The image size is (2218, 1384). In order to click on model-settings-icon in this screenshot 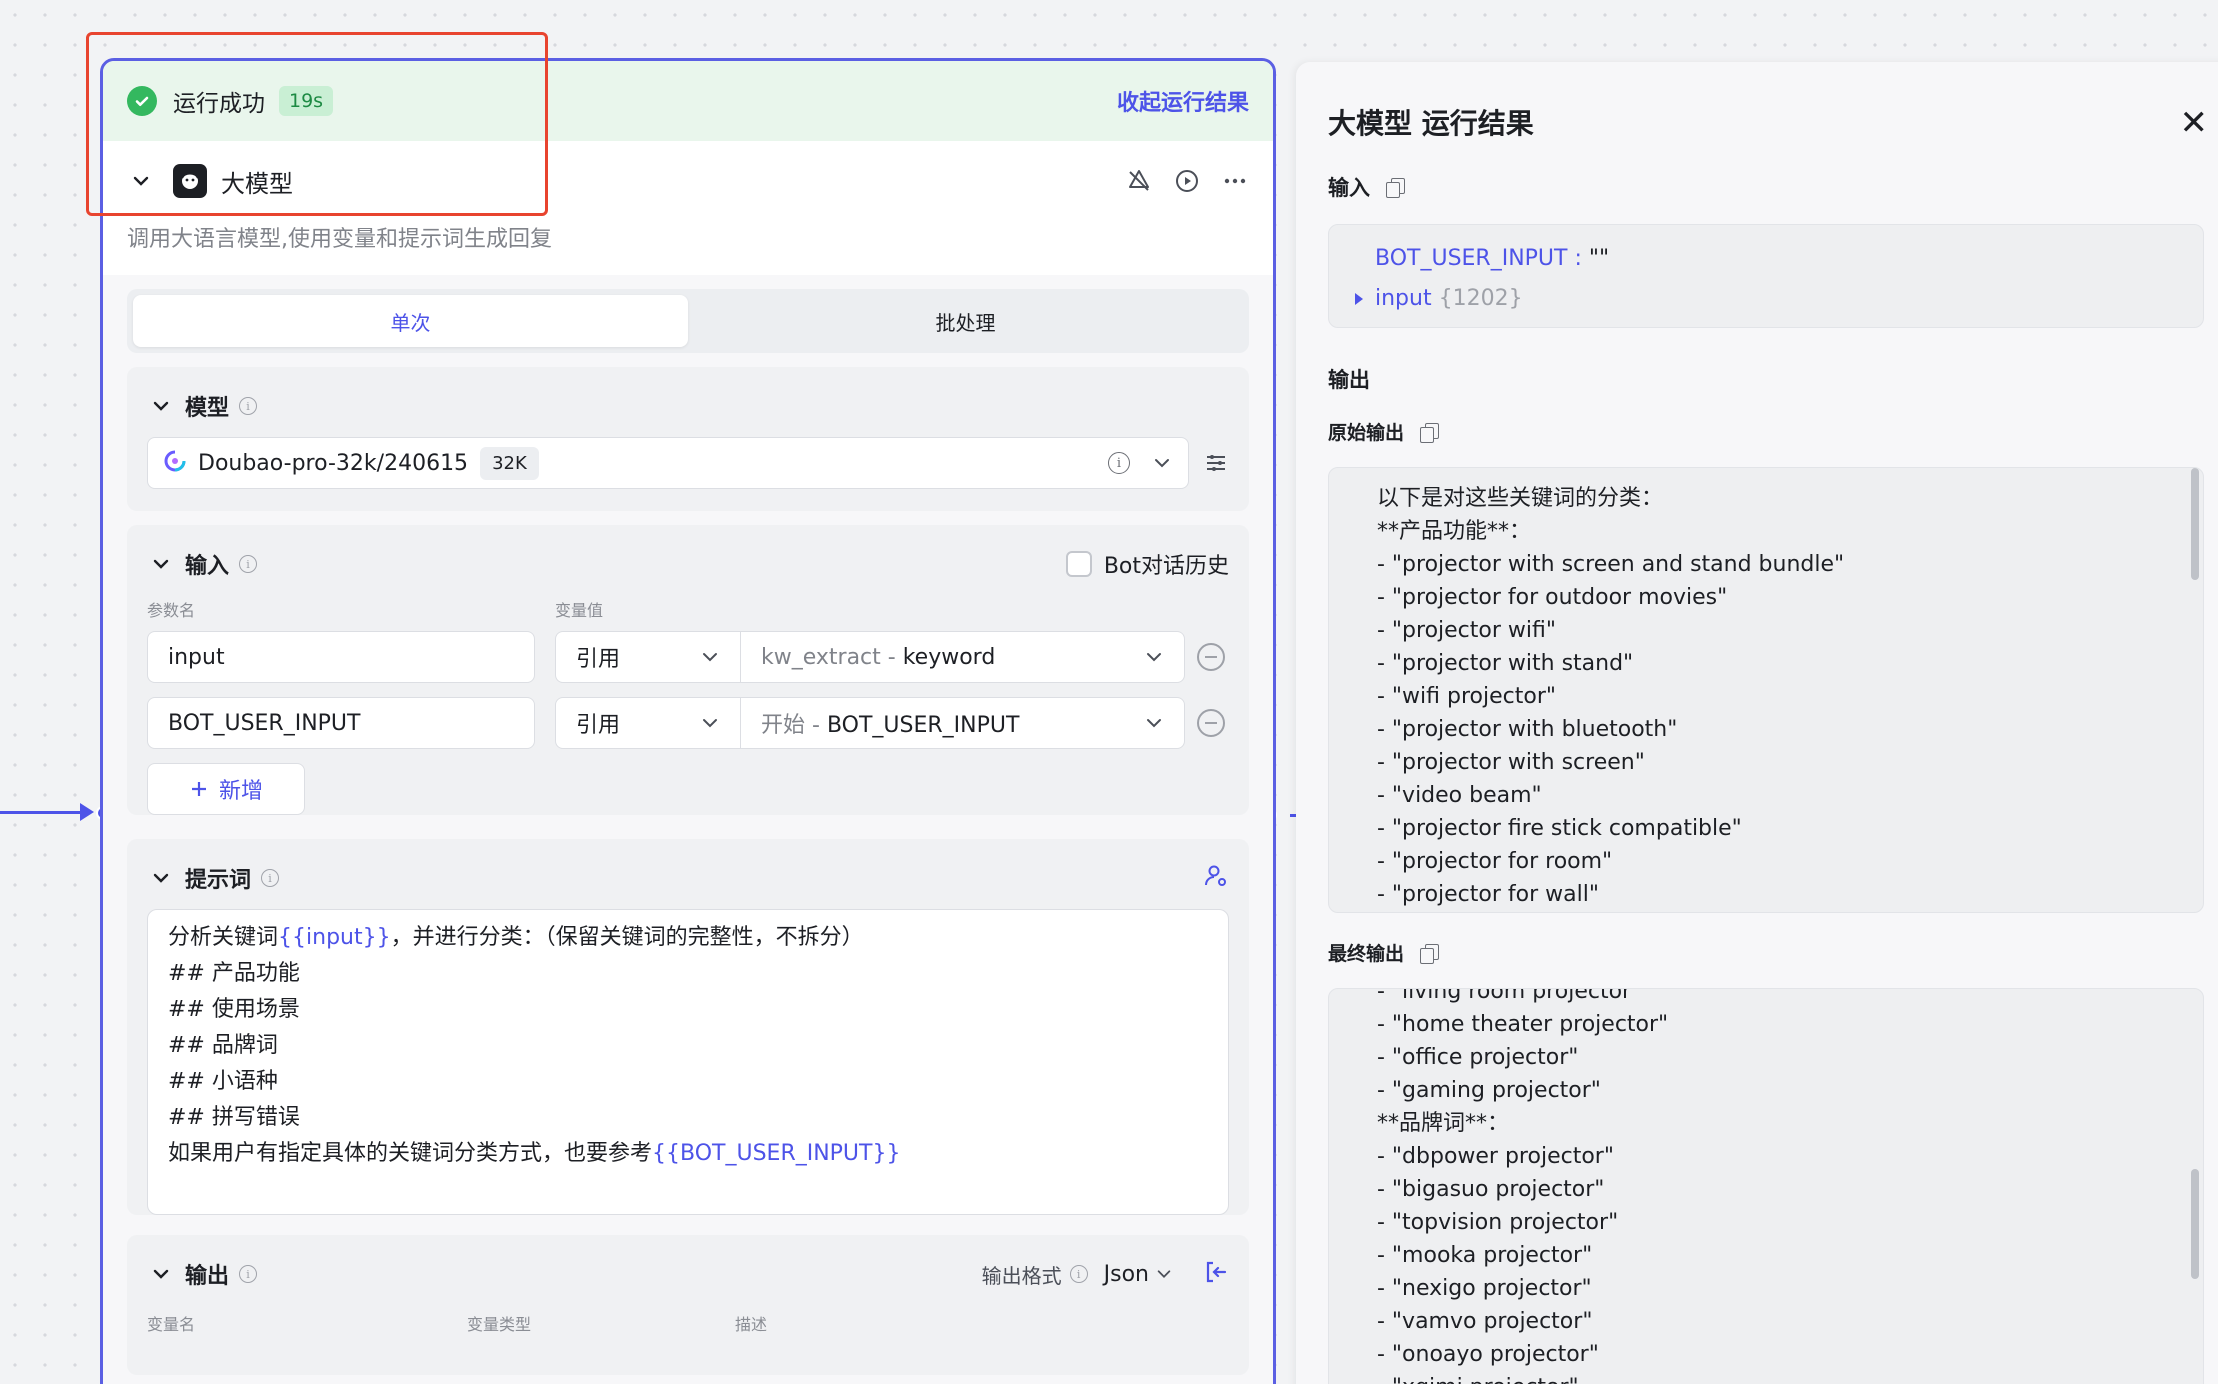, I will do `click(1209, 463)`.